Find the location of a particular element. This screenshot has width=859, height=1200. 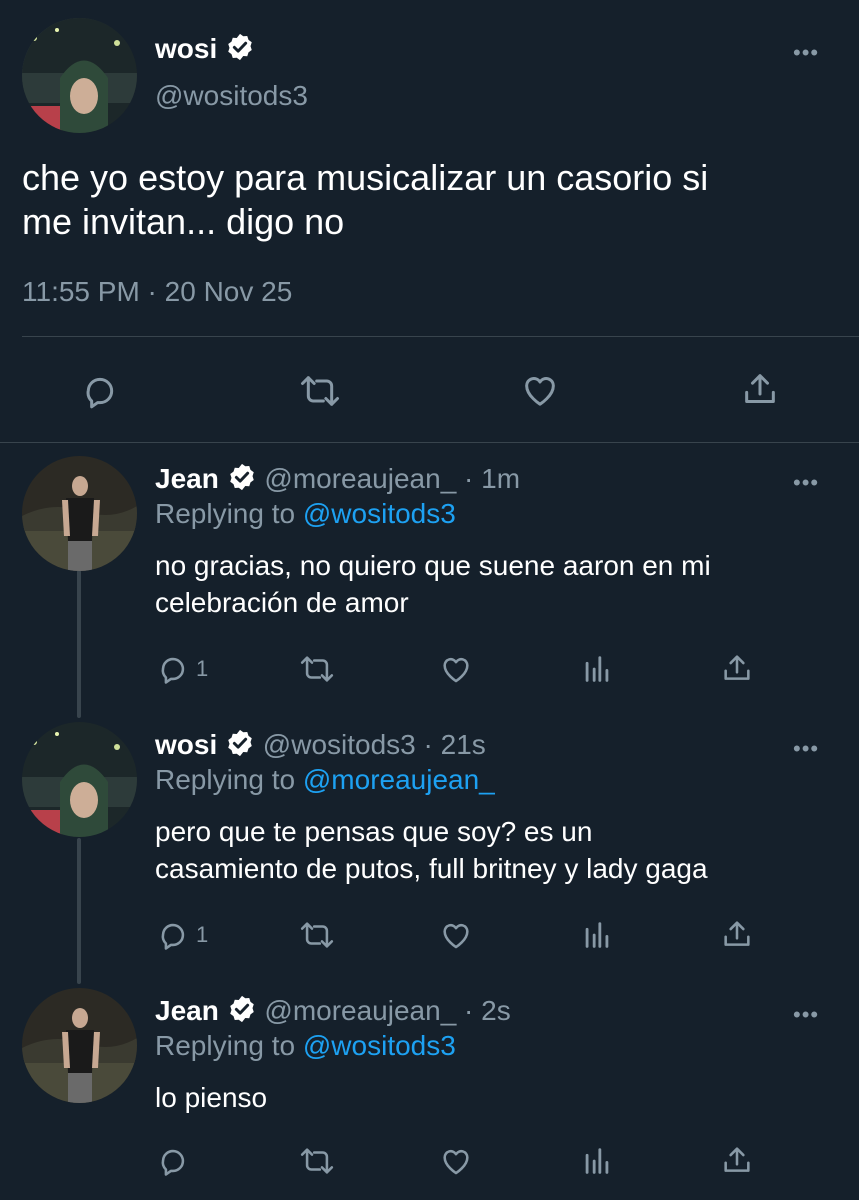

display-name-text: wosi is located at coordinates (186, 48).